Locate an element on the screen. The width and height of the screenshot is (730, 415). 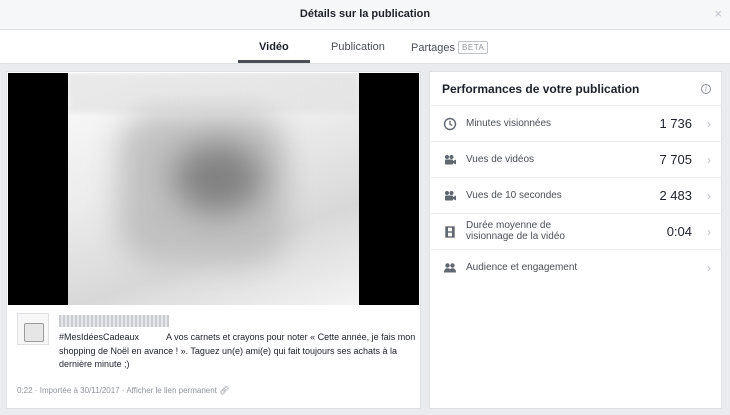
metric-value: 1 736 is located at coordinates (675, 123).